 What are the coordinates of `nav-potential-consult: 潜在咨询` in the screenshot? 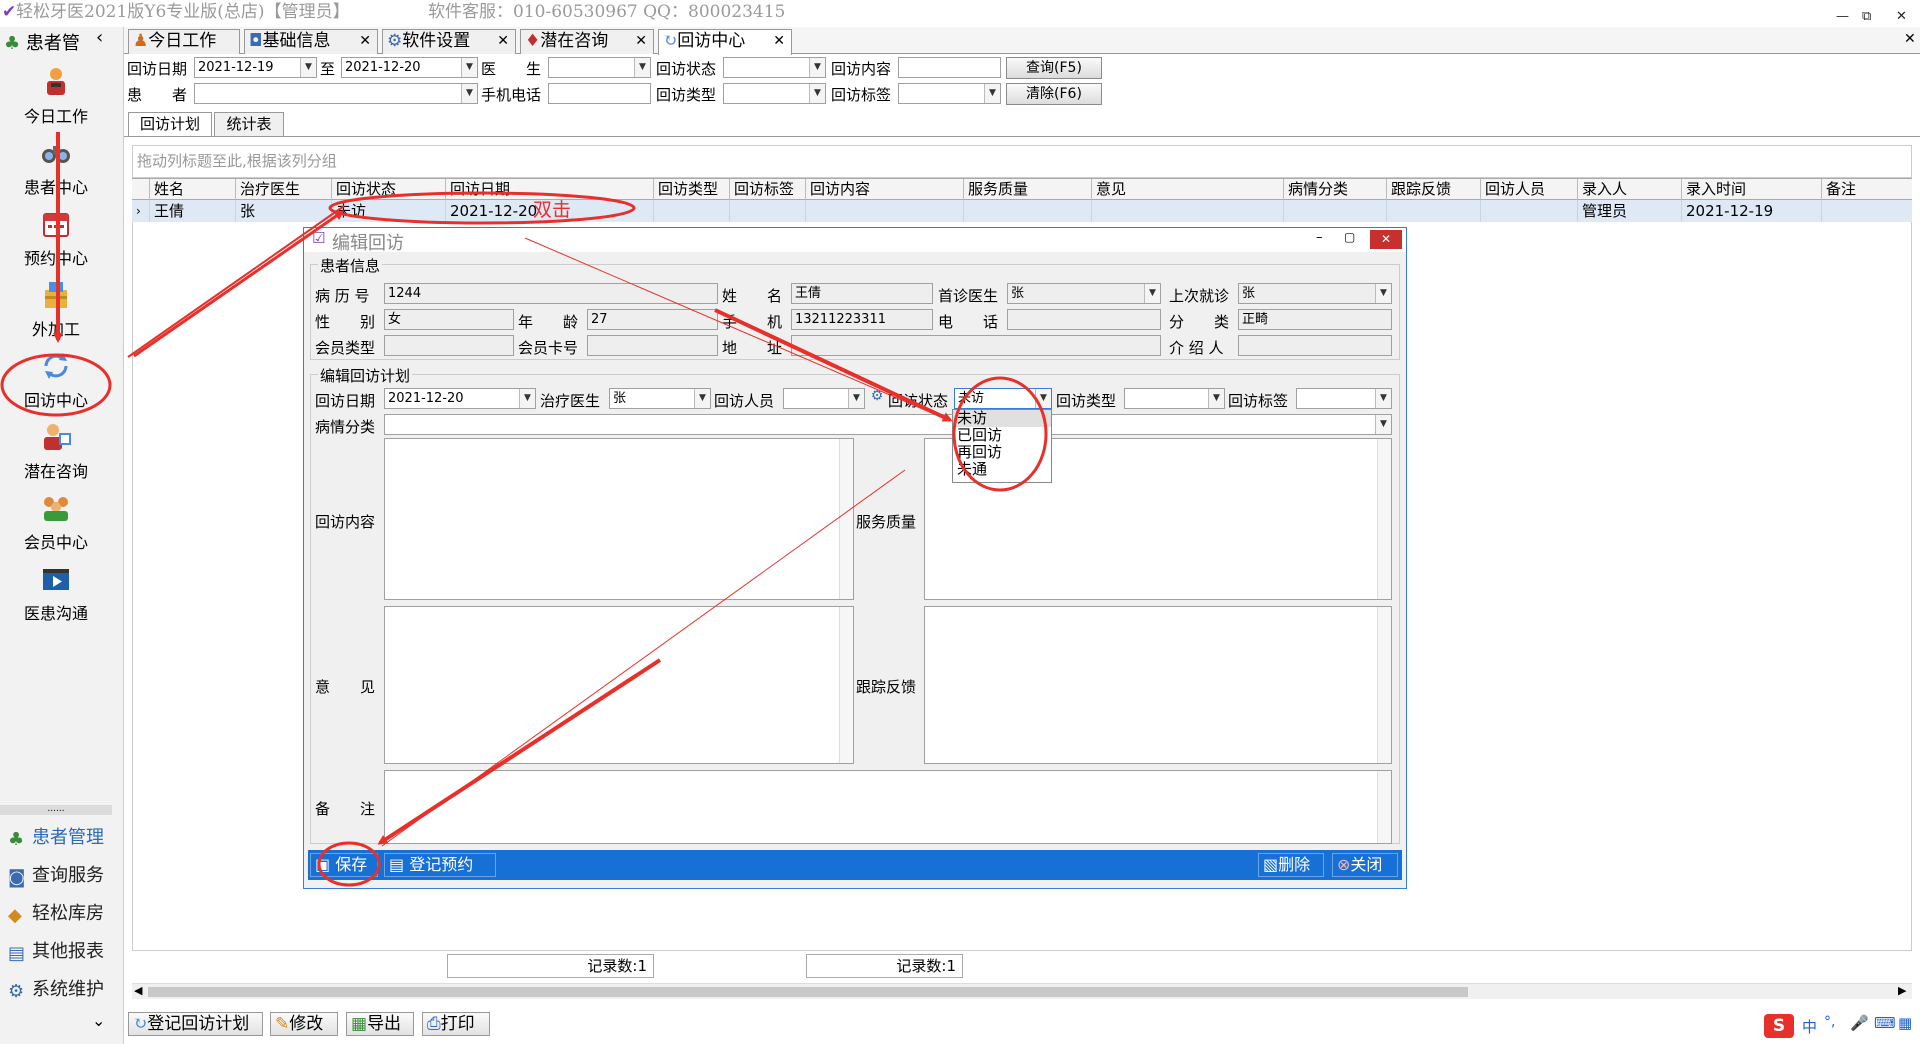 It's located at (56, 451).